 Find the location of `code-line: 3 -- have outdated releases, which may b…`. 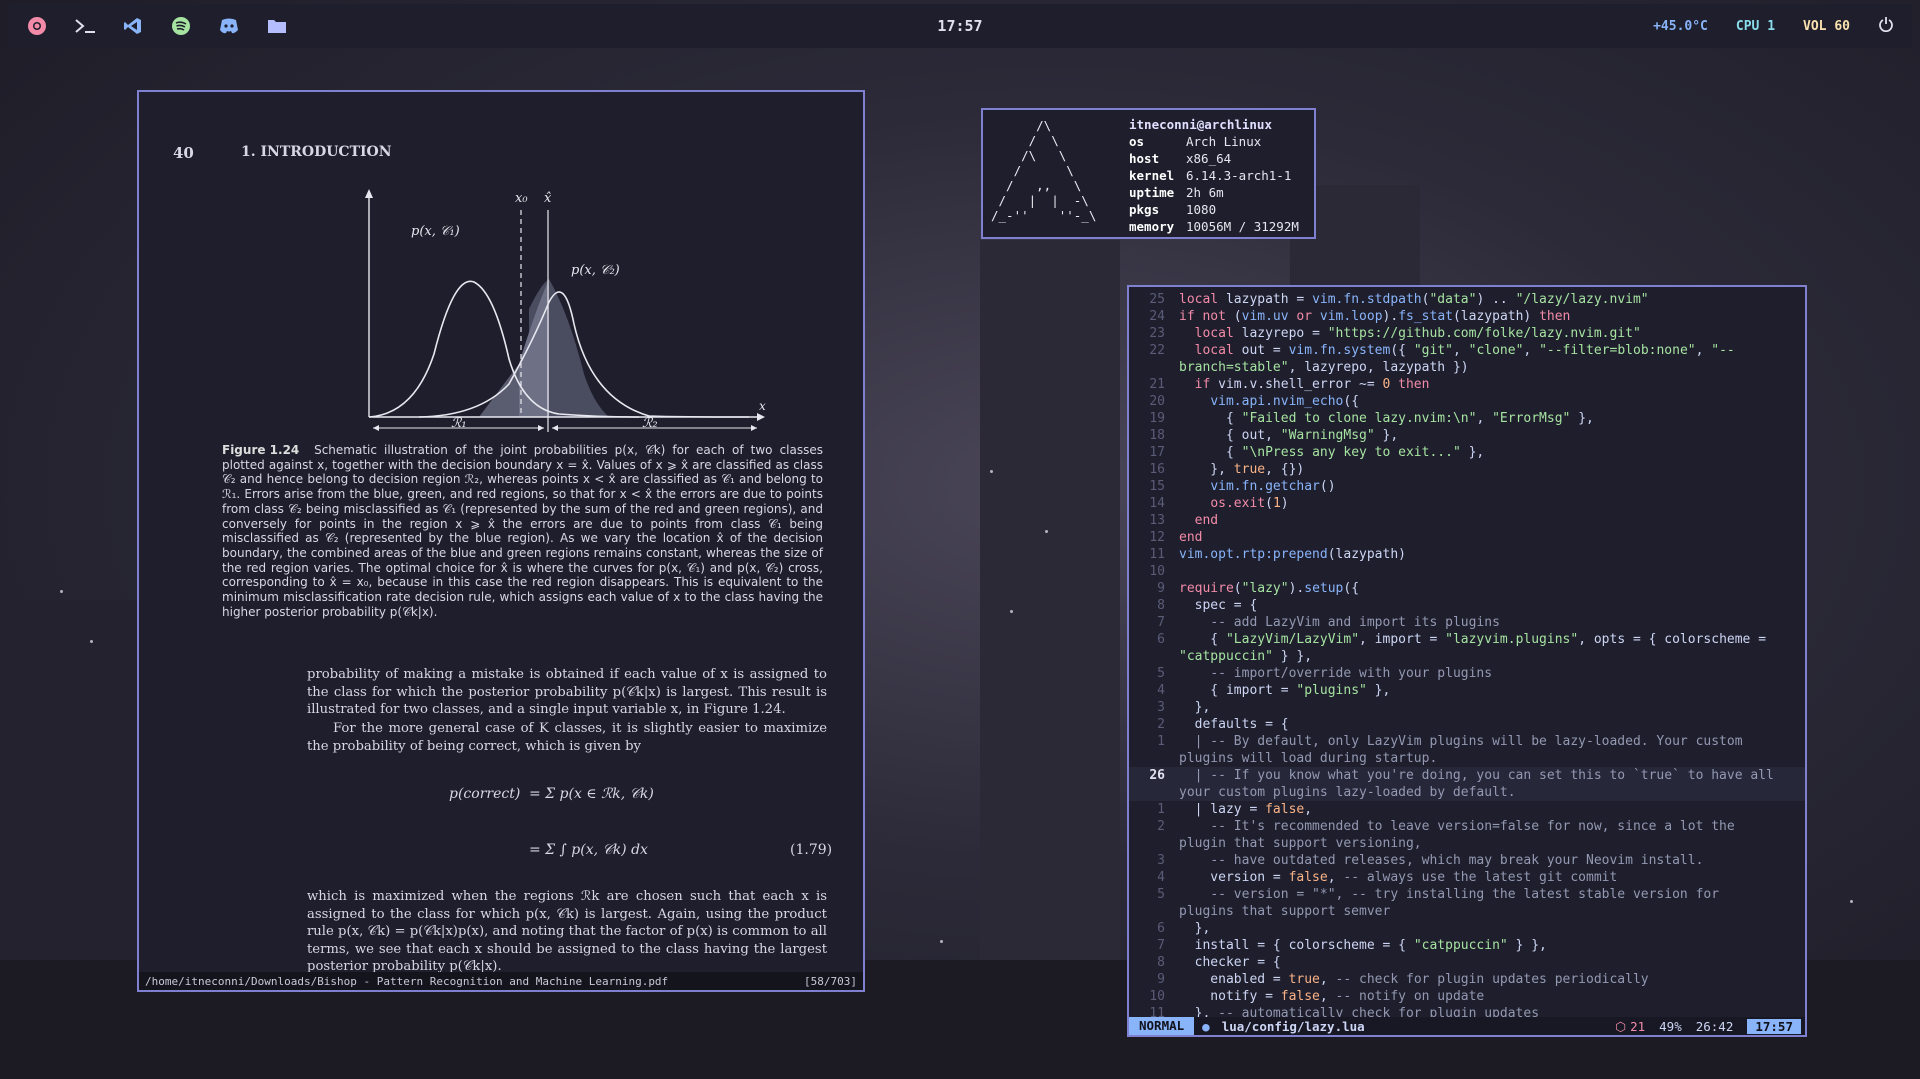

code-line: 3 -- have outdated releases, which may b… is located at coordinates (1430, 860).